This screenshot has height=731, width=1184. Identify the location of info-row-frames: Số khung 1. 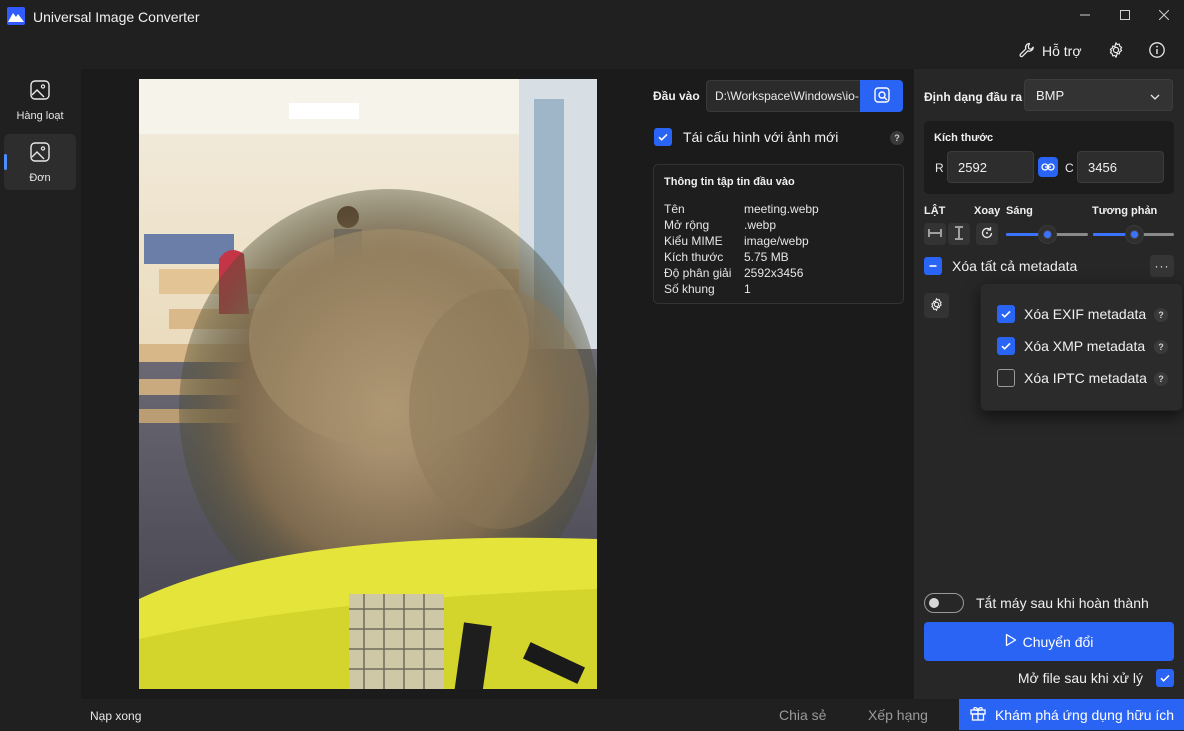
(707, 289).